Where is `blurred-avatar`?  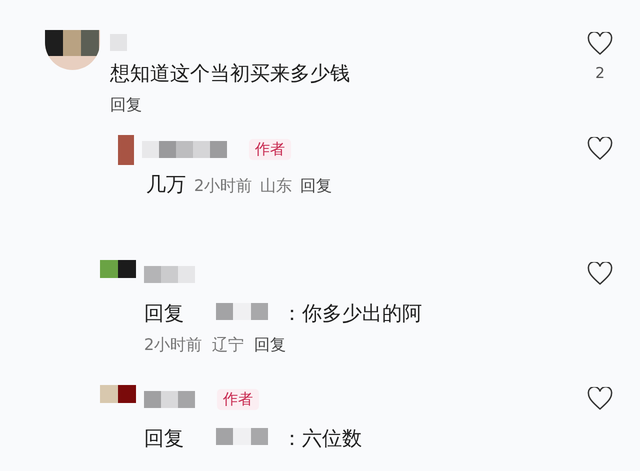
blurred-avatar is located at coordinates (72, 50).